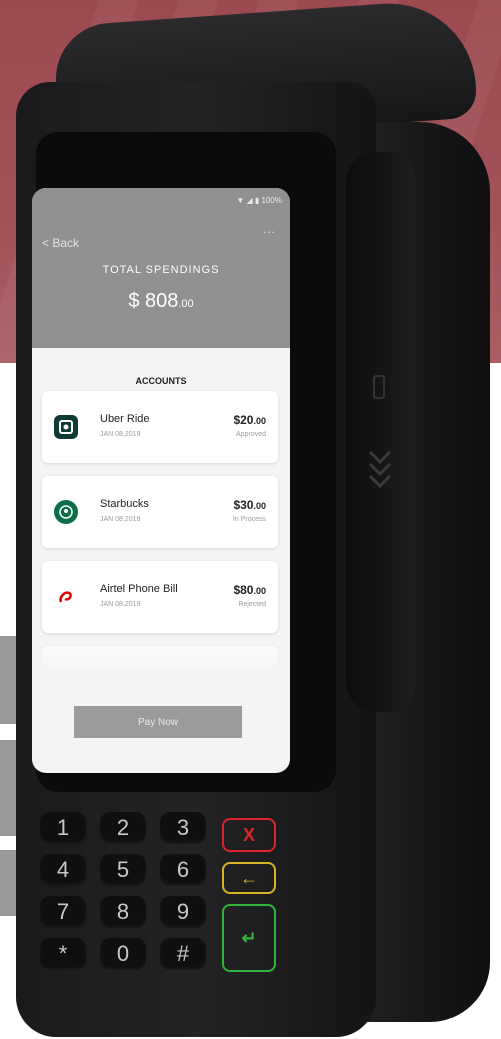  What do you see at coordinates (123, 870) in the screenshot?
I see `key-5: 5` at bounding box center [123, 870].